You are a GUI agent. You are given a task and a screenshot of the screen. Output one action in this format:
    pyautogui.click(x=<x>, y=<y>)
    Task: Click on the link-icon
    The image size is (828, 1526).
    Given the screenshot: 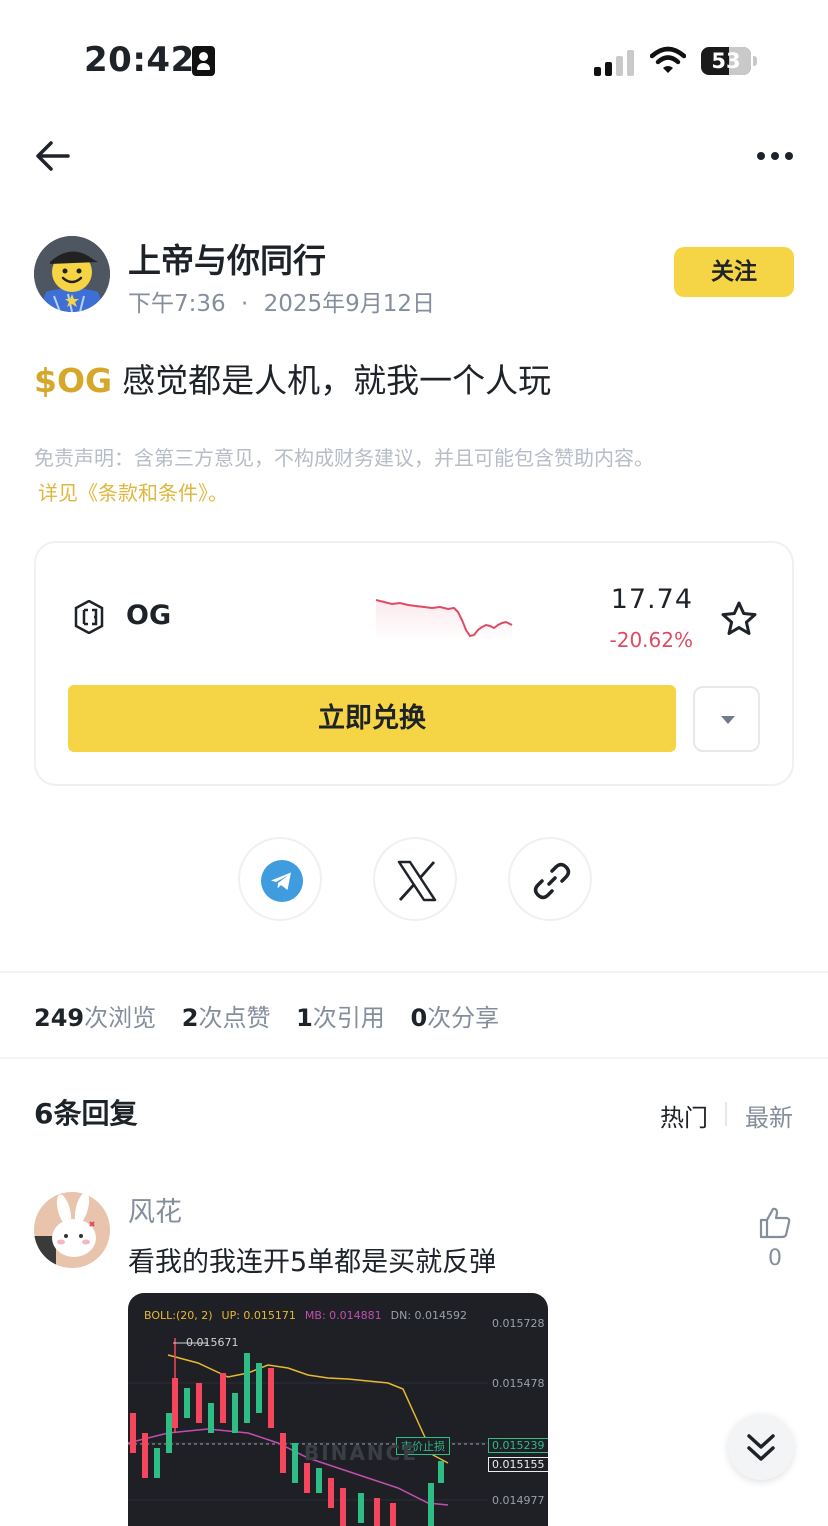 What is the action you would take?
    pyautogui.click(x=552, y=881)
    